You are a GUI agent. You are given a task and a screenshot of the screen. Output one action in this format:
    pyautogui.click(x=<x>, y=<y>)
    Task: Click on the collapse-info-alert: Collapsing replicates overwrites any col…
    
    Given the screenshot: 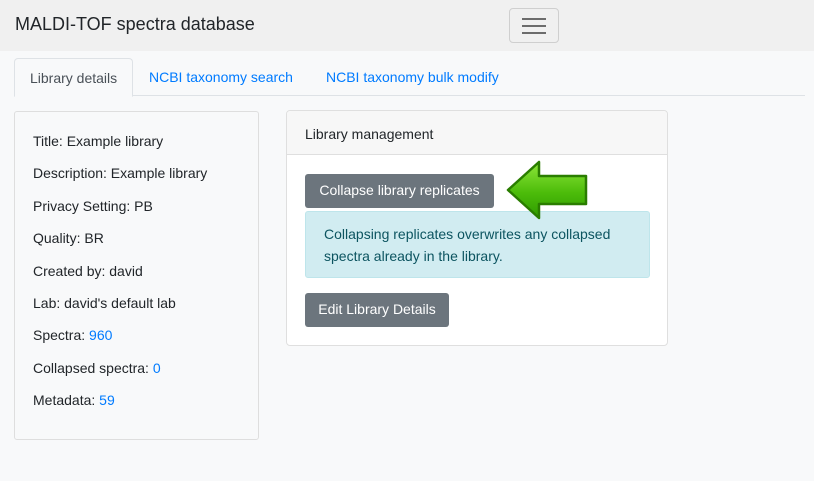 What is the action you would take?
    pyautogui.click(x=477, y=244)
    